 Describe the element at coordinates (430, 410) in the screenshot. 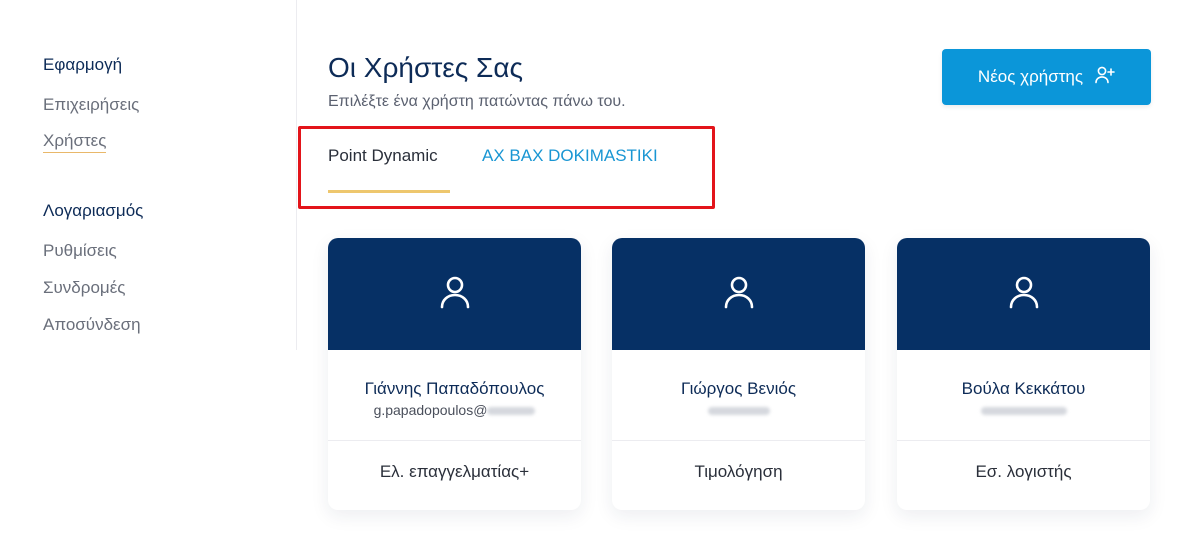

I see `user-email-visible: g.papadopoulos@` at that location.